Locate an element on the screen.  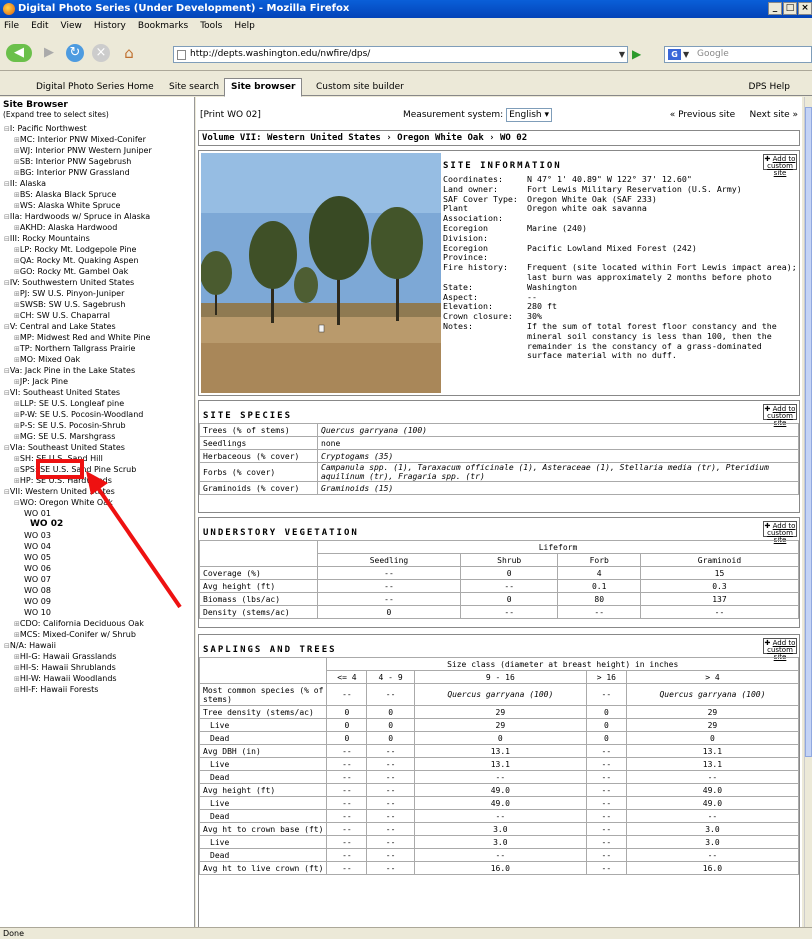
tree-item: ⊟V: Central and Lake States is located at coordinates (97, 326).